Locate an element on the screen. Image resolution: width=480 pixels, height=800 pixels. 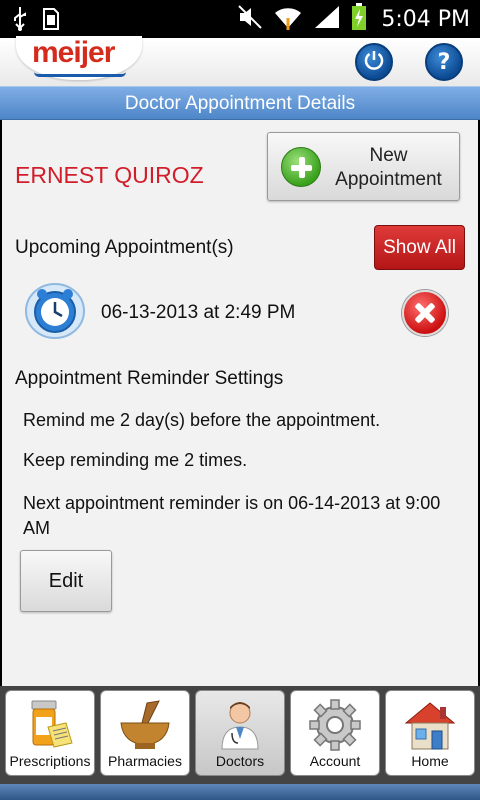
new-appointment-button: New Appointment is located at coordinates (363, 166).